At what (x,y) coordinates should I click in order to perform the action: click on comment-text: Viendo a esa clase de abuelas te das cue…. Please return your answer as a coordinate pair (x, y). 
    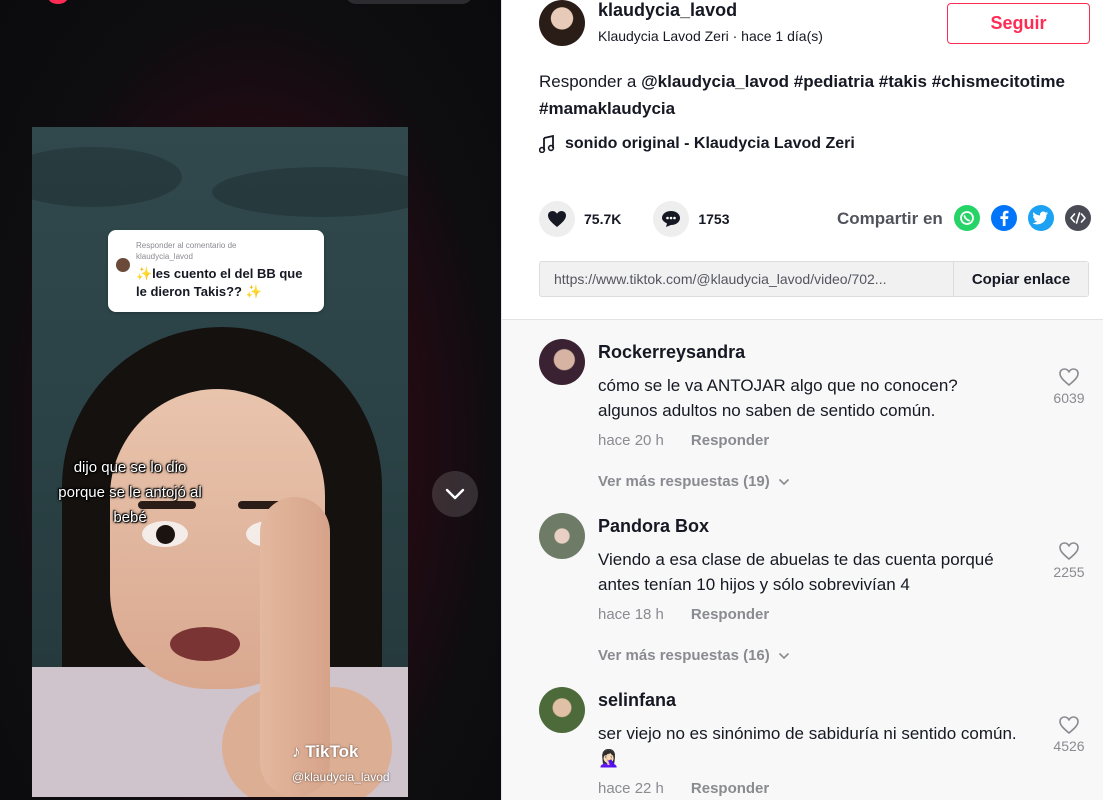
    Looking at the image, I should click on (796, 572).